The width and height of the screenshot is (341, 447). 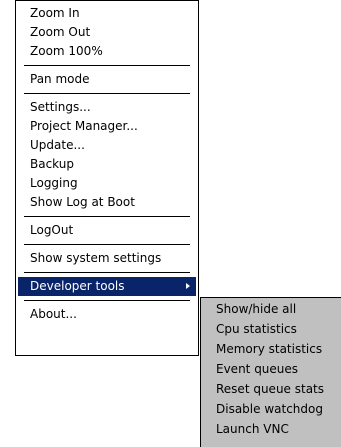 What do you see at coordinates (271, 329) in the screenshot?
I see `submenu-item-cpu-statistics: Cpu statistics` at bounding box center [271, 329].